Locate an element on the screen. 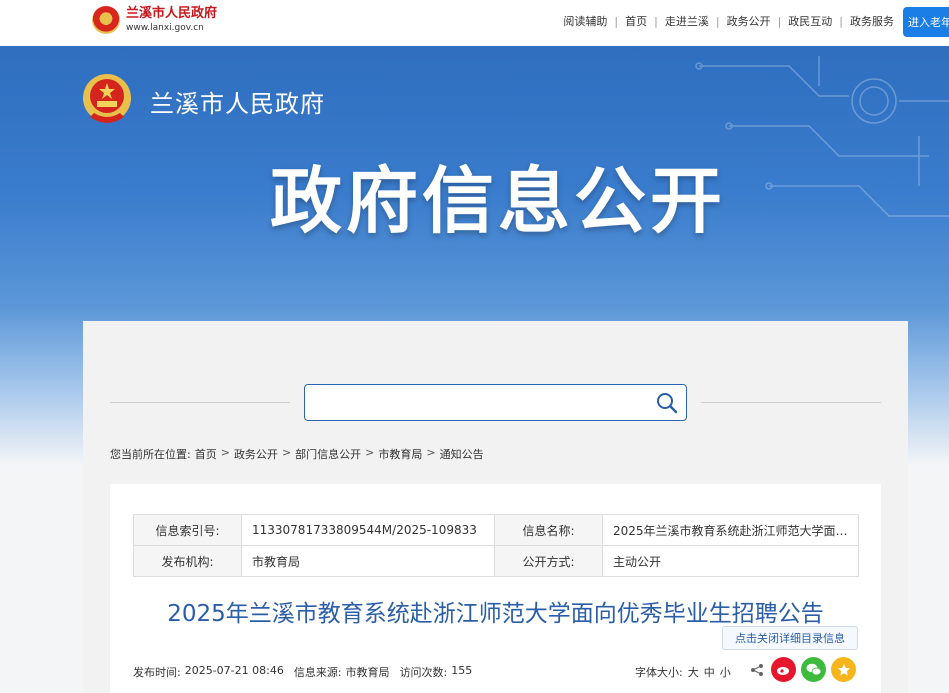 This screenshot has width=949, height=693. table-row: 发布机构: 市教育局 公开方式: 主动公开 is located at coordinates (496, 561).